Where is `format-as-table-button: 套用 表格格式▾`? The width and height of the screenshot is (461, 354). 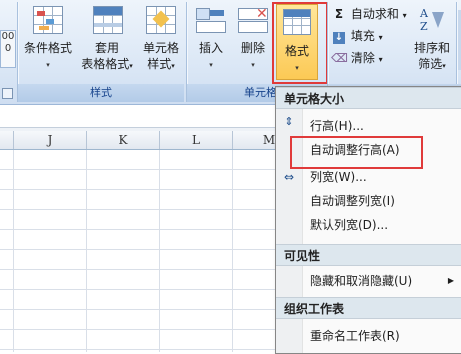
format-as-table-button: 套用 表格格式▾ is located at coordinates (107, 42).